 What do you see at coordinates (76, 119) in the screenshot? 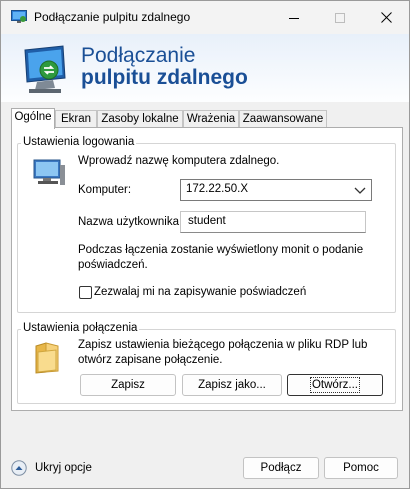
I see `tab-display: Ekran` at bounding box center [76, 119].